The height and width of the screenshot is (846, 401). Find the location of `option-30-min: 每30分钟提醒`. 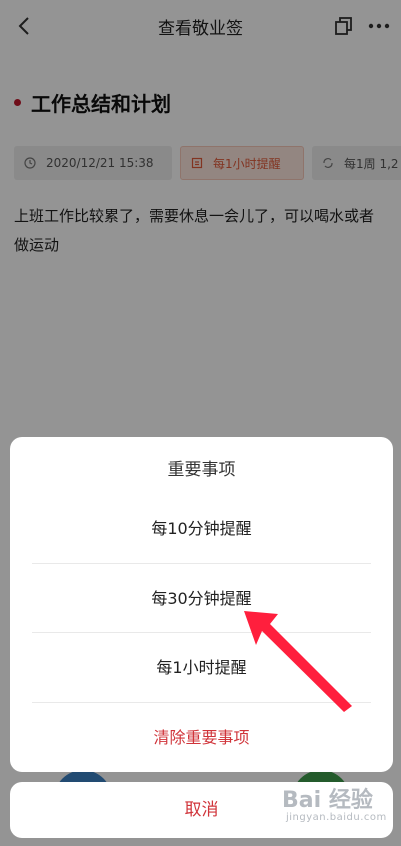

option-30-min: 每30分钟提醒 is located at coordinates (201, 599).